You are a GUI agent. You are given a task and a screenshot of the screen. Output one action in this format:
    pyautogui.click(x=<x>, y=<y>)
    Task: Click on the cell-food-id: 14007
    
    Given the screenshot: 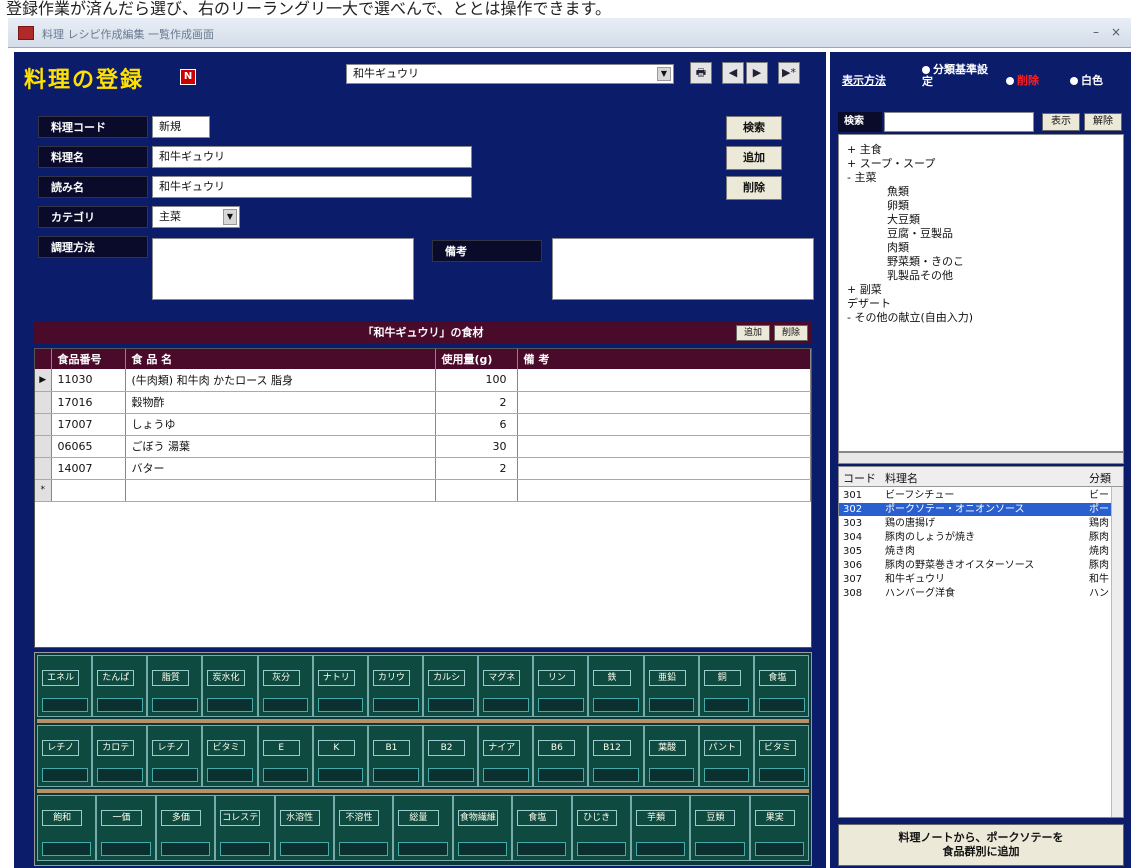 What is the action you would take?
    pyautogui.click(x=88, y=468)
    